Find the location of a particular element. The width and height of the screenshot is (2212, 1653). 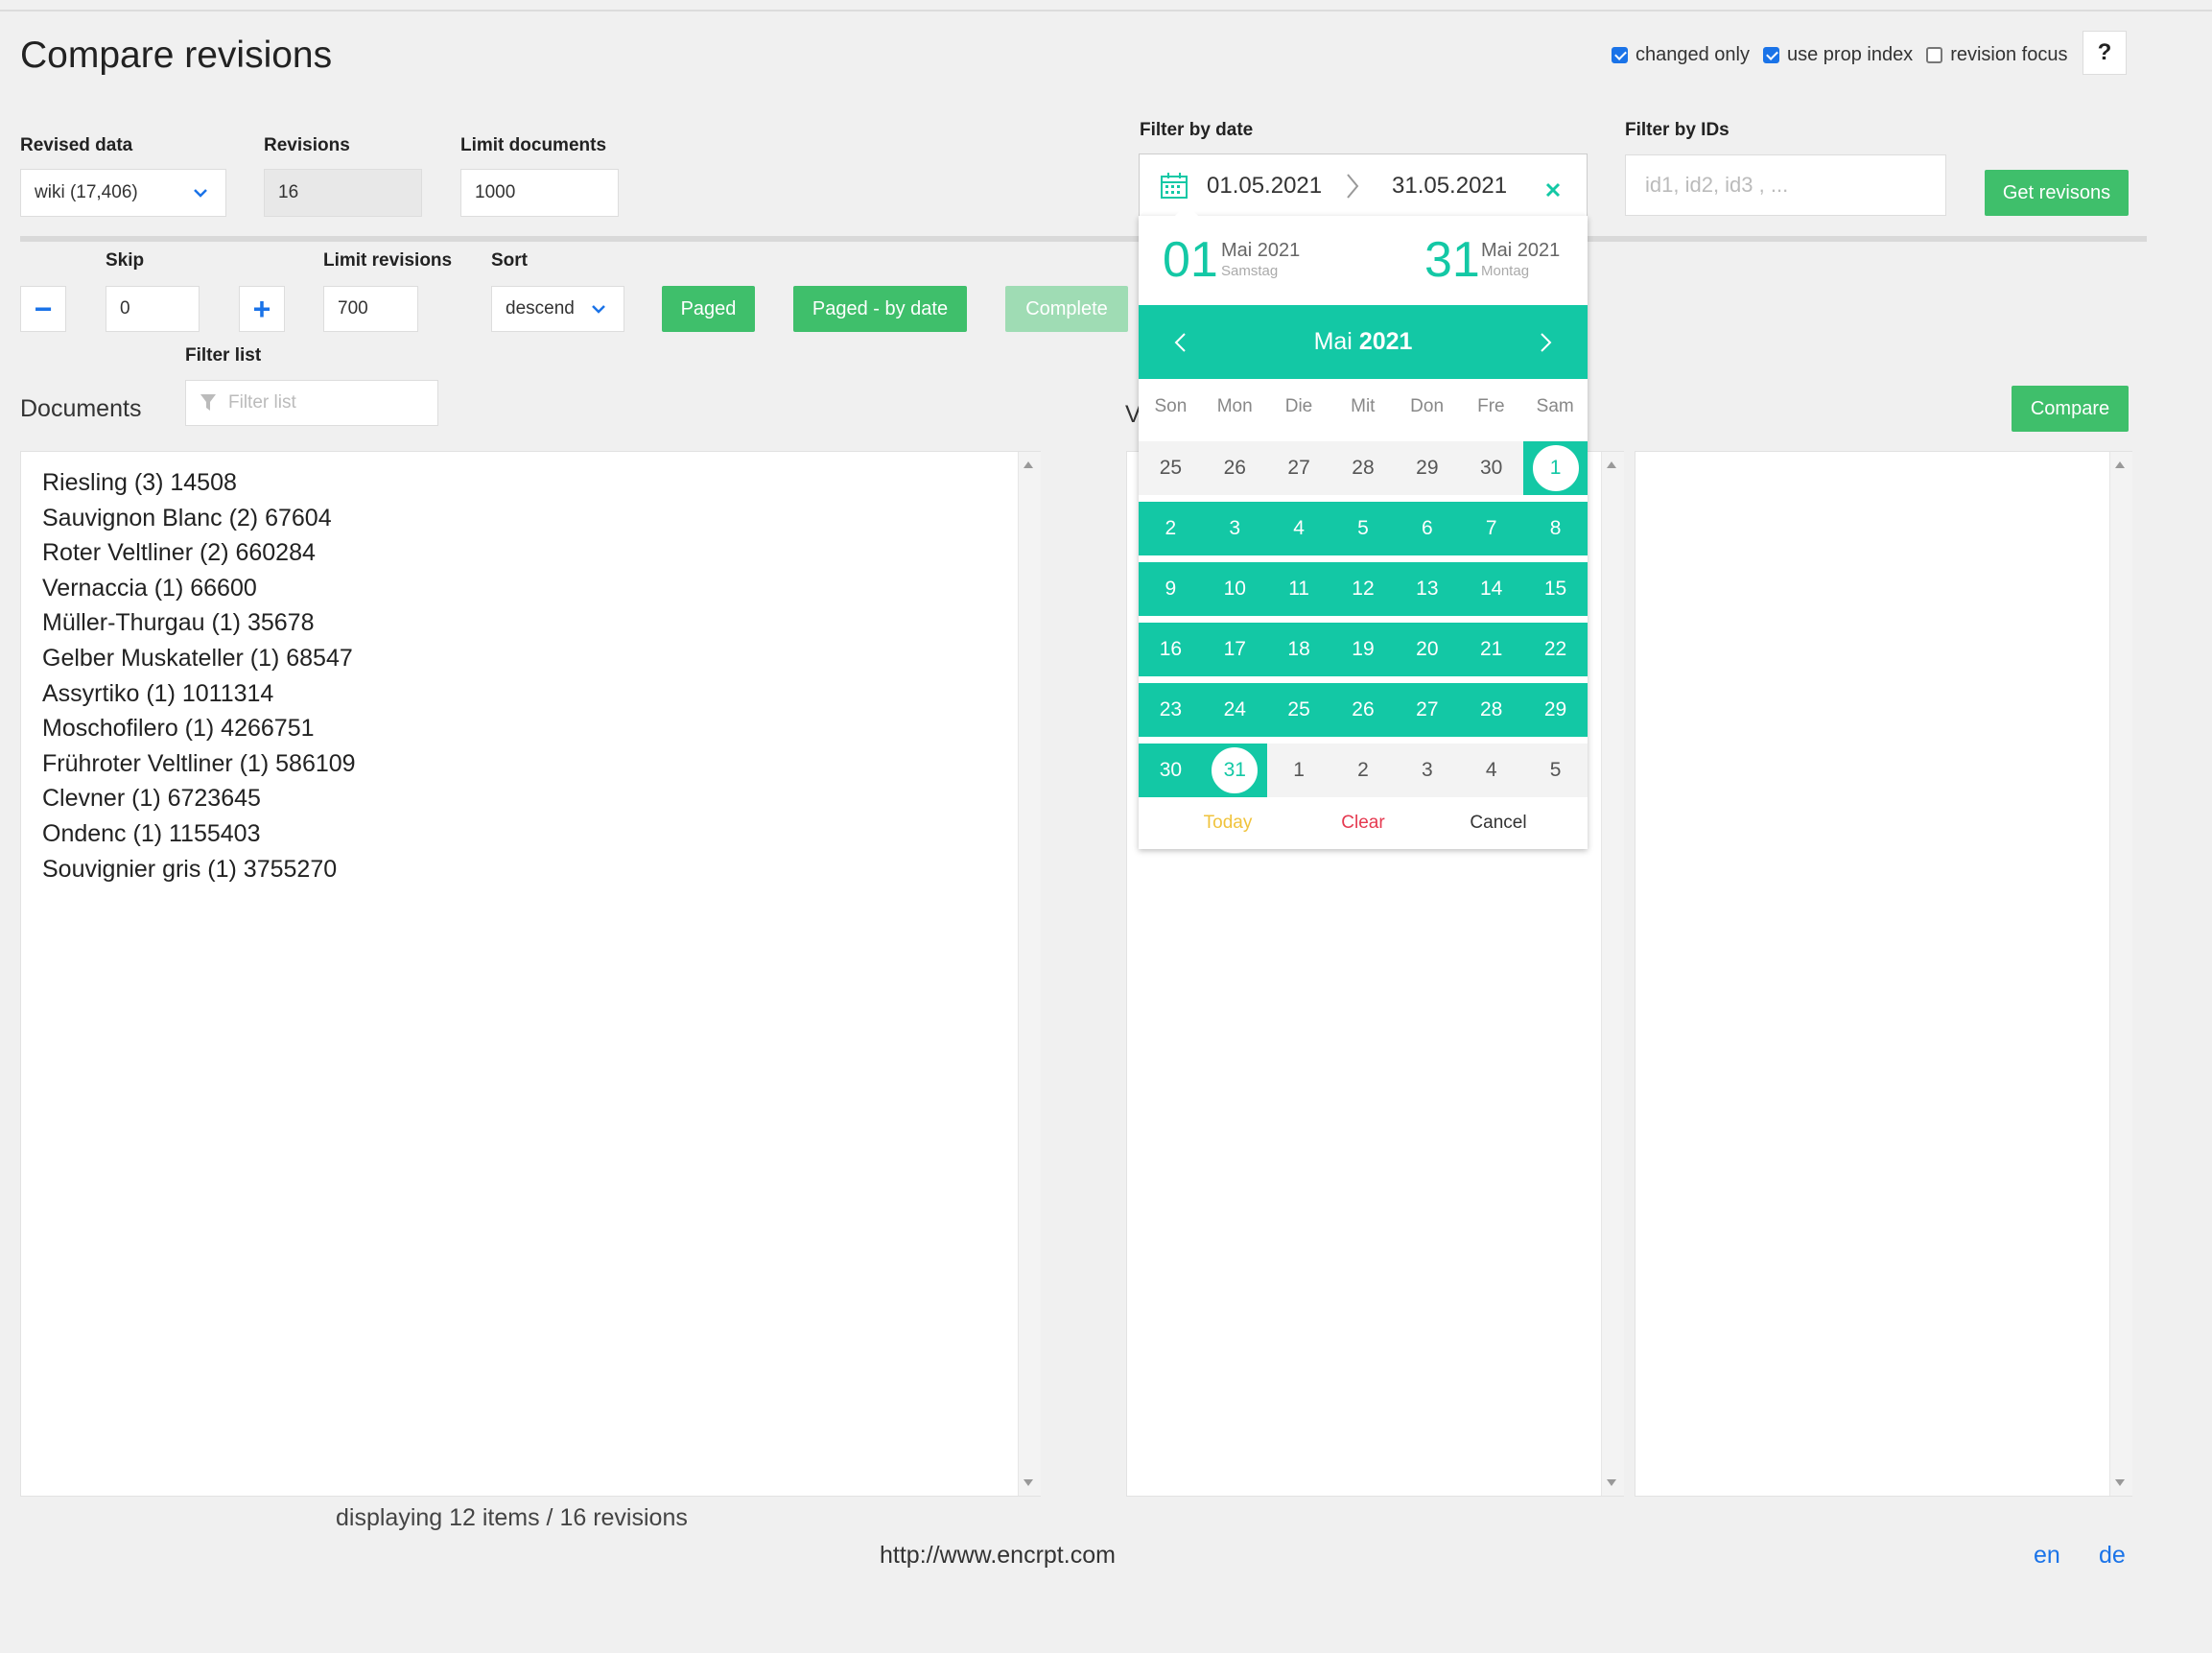

calendar-day: 20 is located at coordinates (1427, 649).